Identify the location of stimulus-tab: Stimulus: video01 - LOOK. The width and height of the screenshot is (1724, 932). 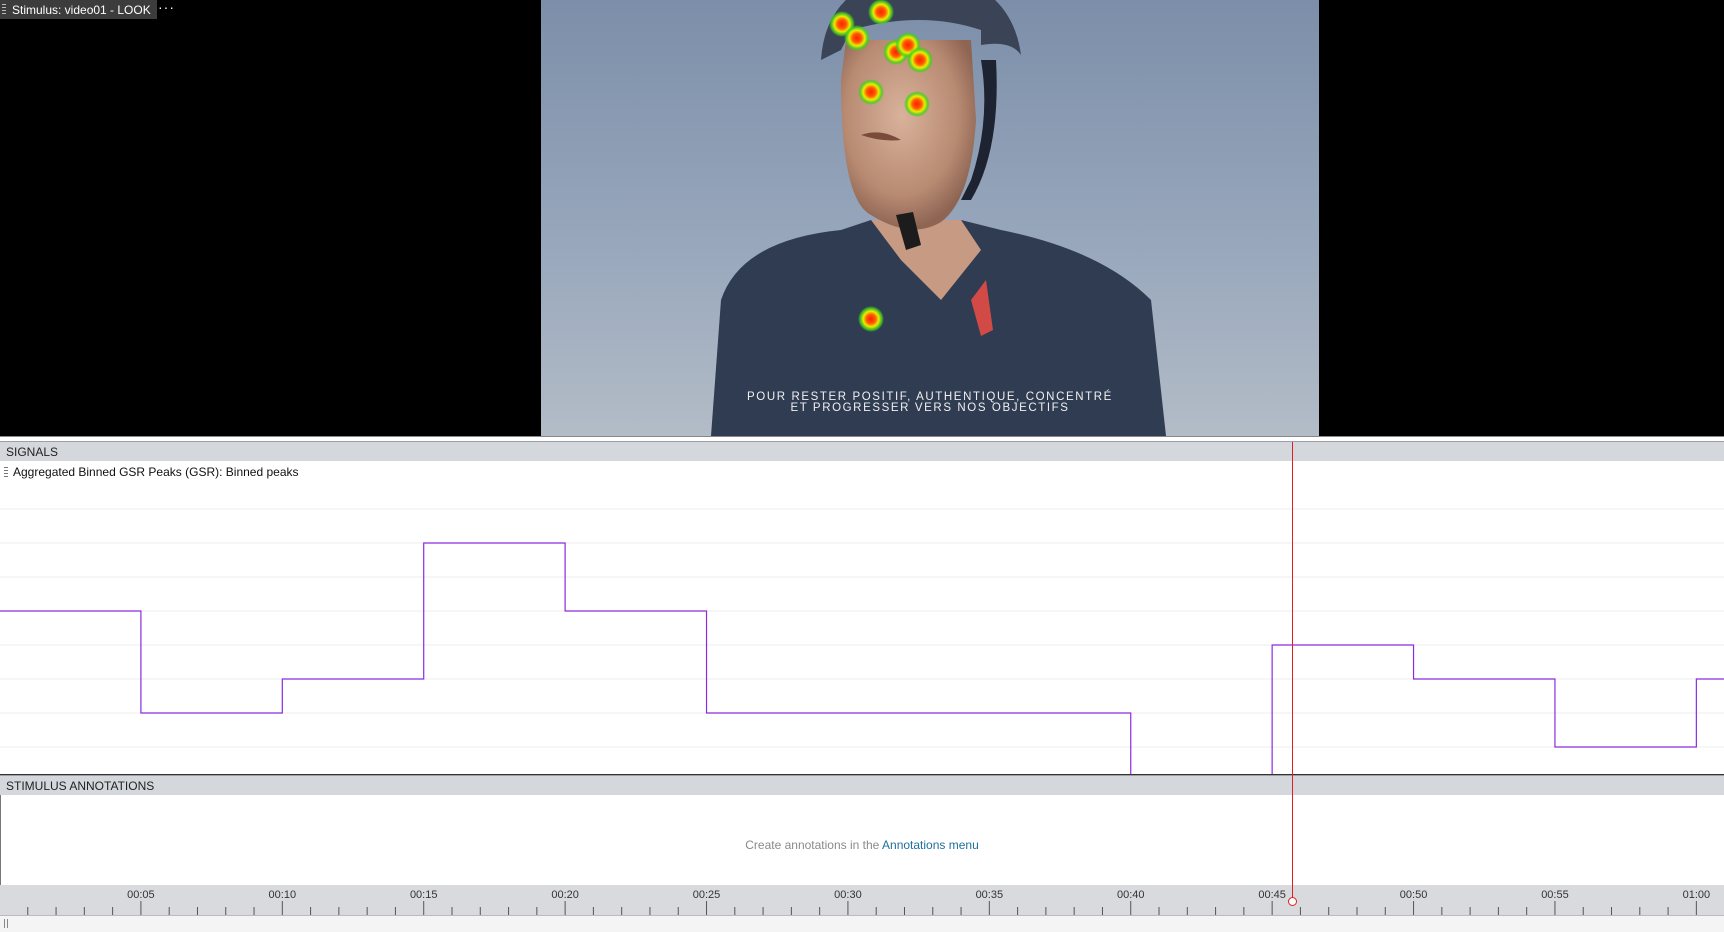
(78, 9).